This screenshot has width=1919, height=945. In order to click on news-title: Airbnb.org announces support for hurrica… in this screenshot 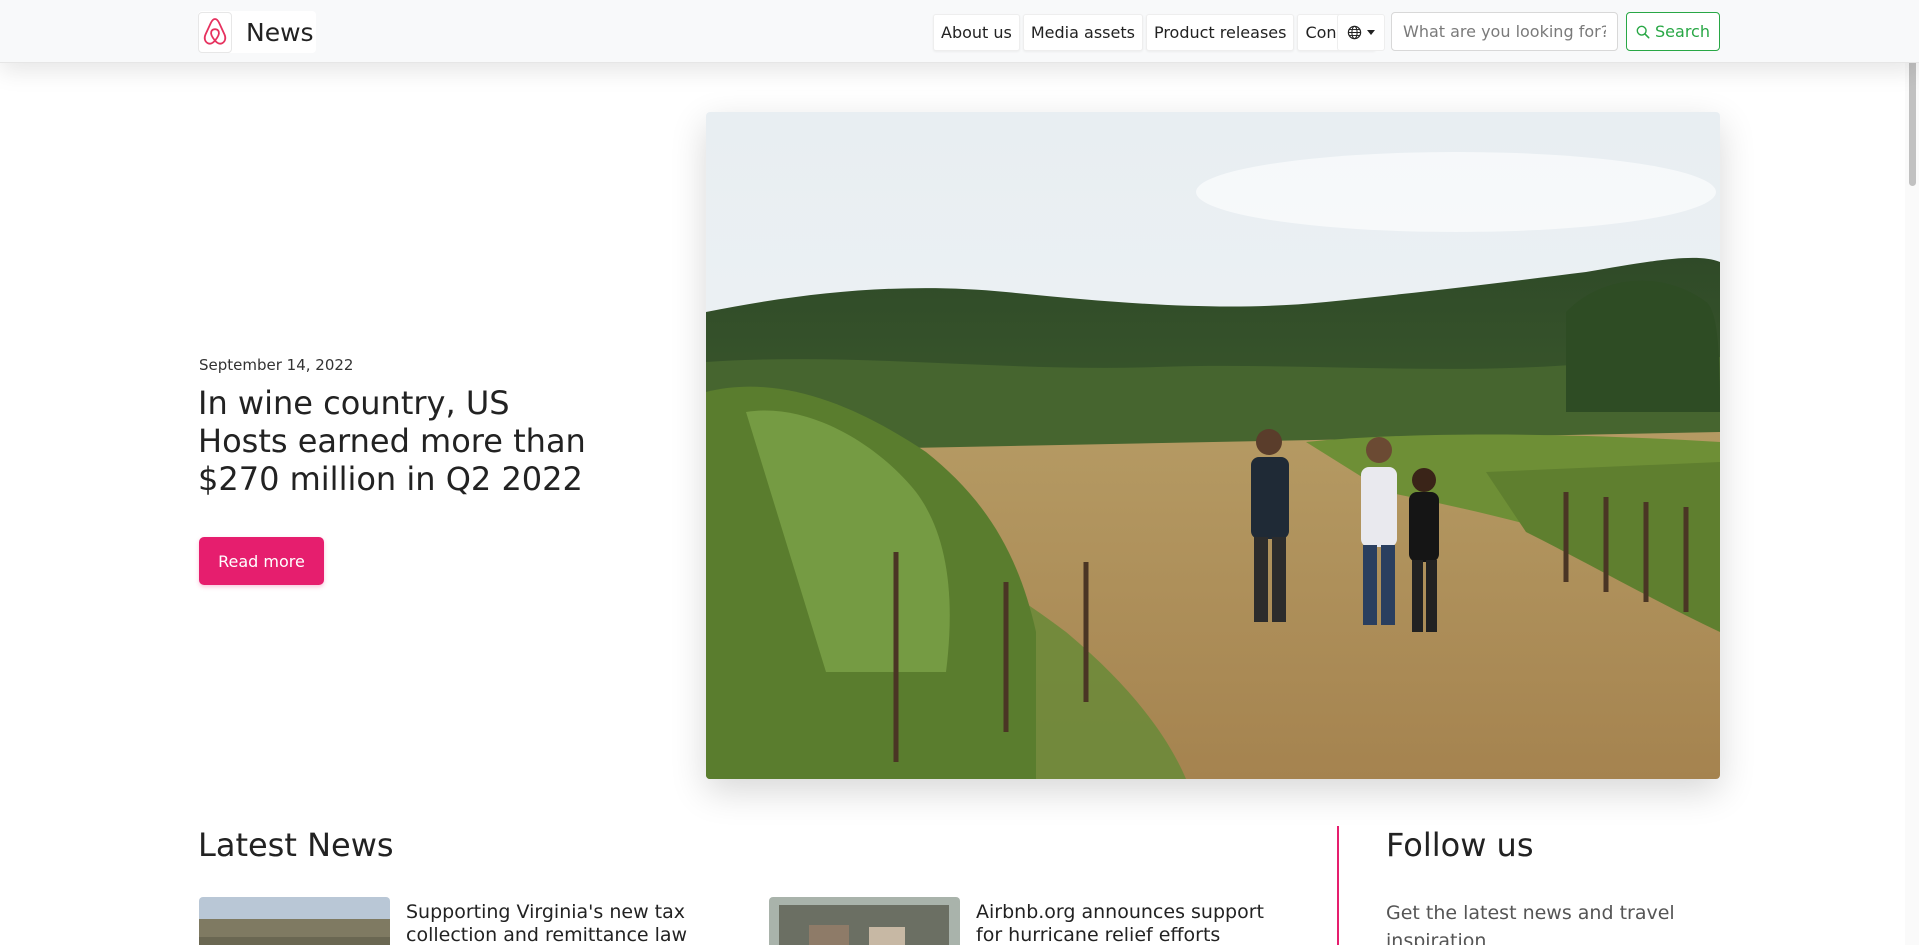, I will do `click(1121, 923)`.